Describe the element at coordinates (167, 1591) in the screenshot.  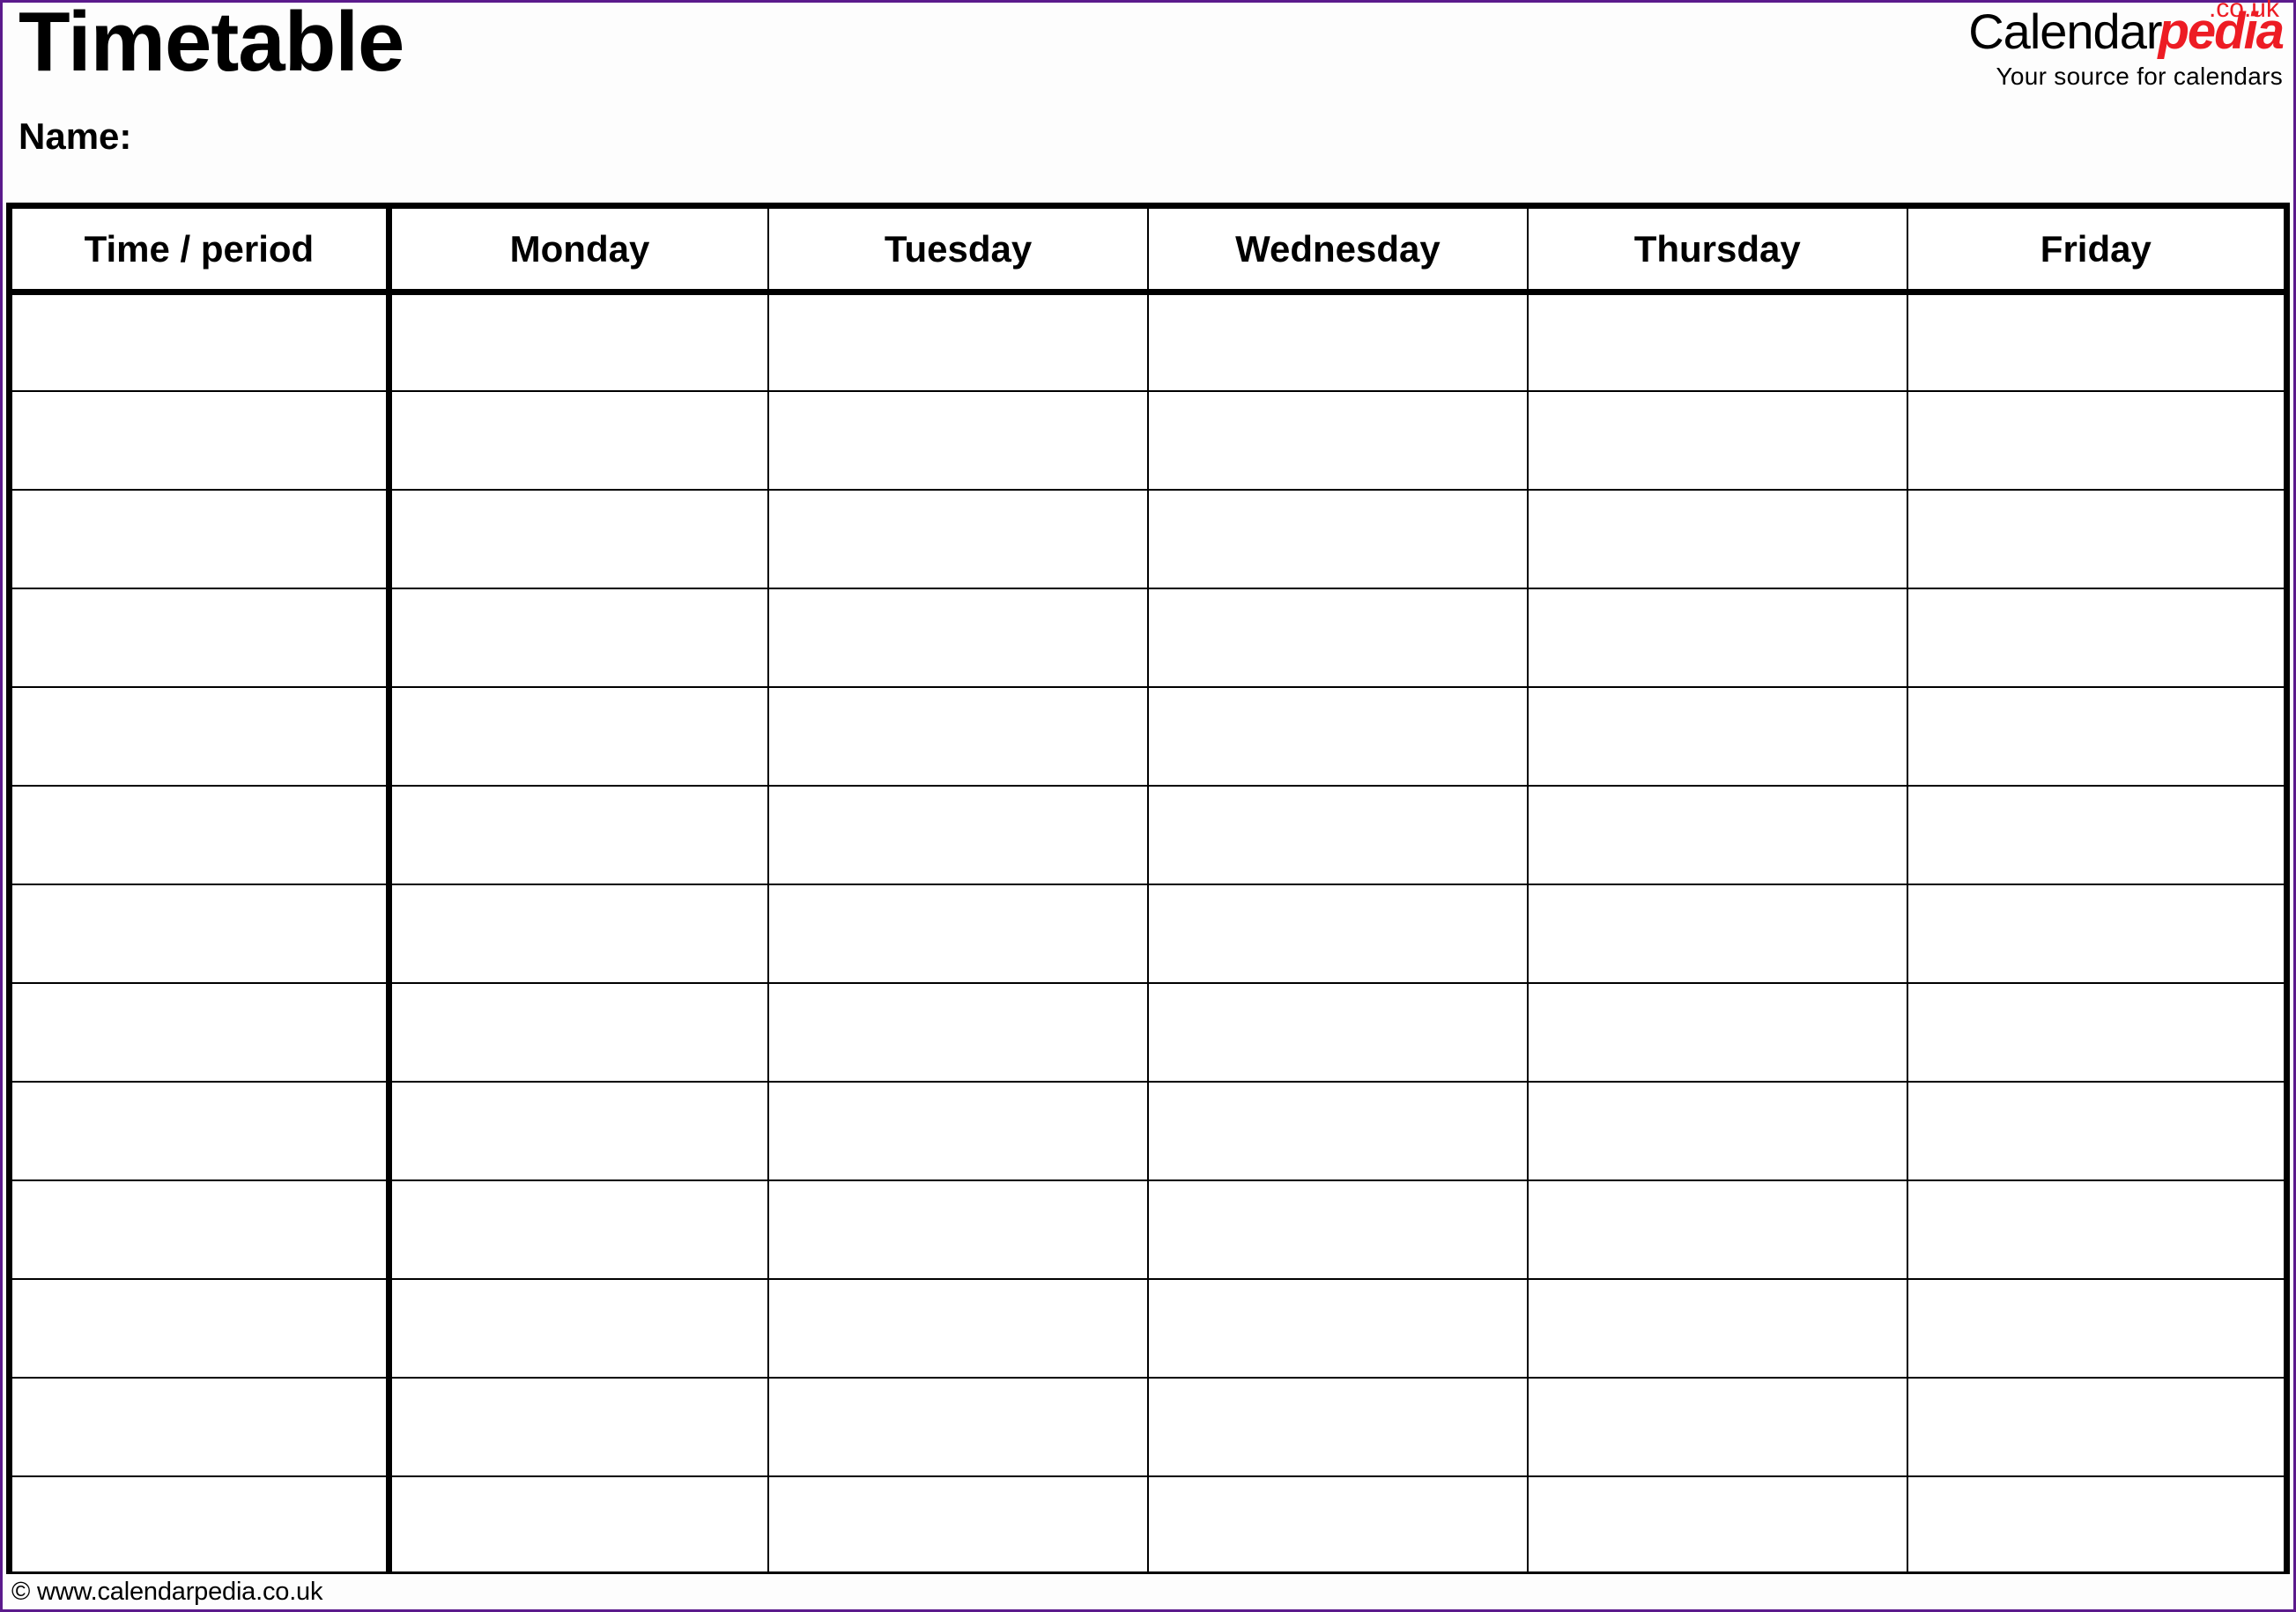
I see `copyright-text: © www.calendarpedia.co.uk` at that location.